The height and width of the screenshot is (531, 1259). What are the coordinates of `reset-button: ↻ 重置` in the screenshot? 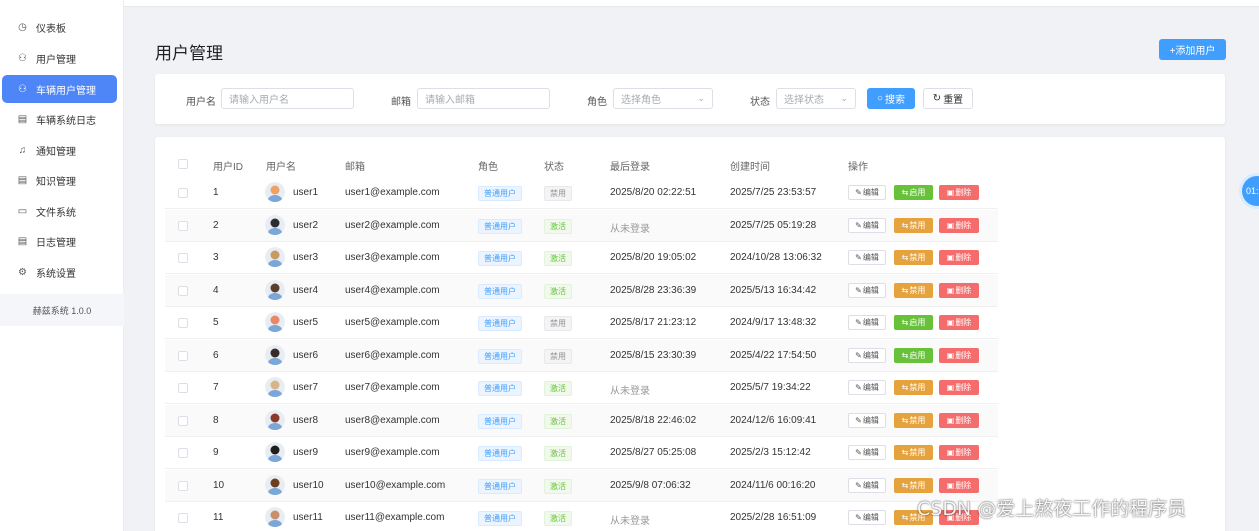 It's located at (948, 98).